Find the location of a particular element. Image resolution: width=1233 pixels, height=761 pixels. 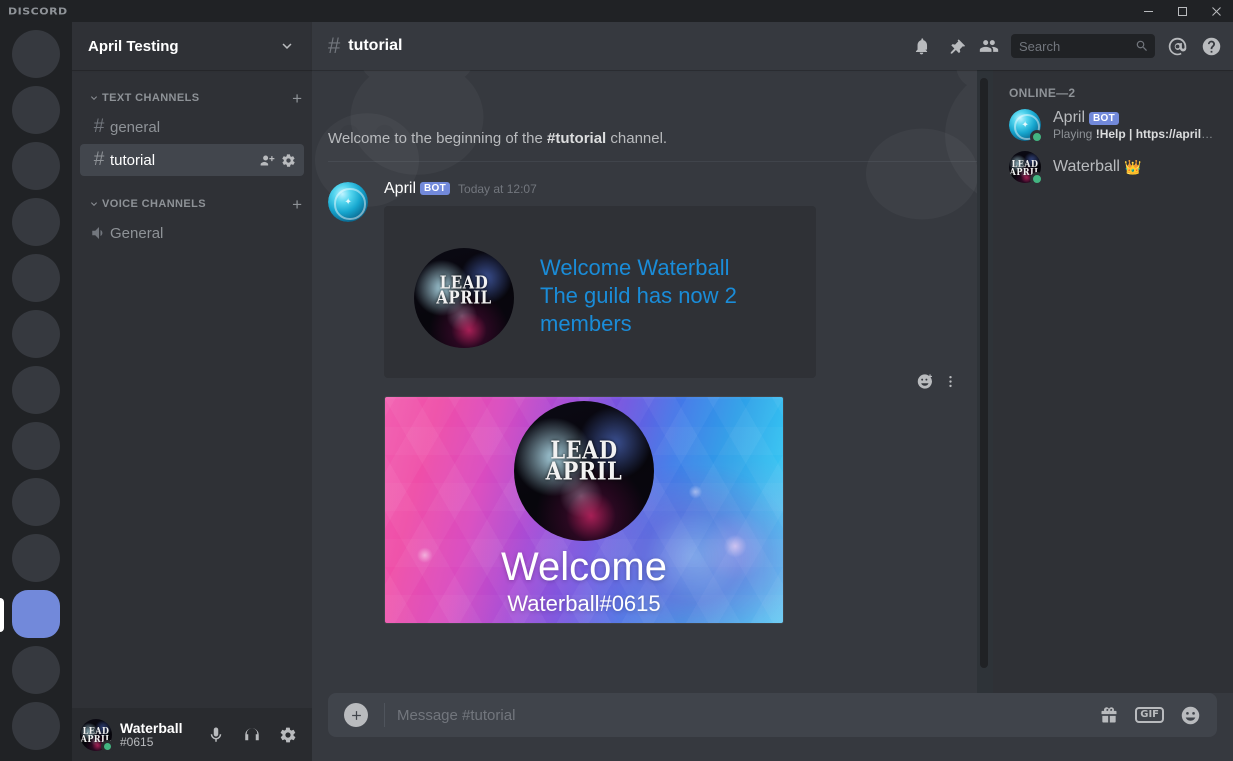

sidebar-item-general: # general is located at coordinates (192, 127).